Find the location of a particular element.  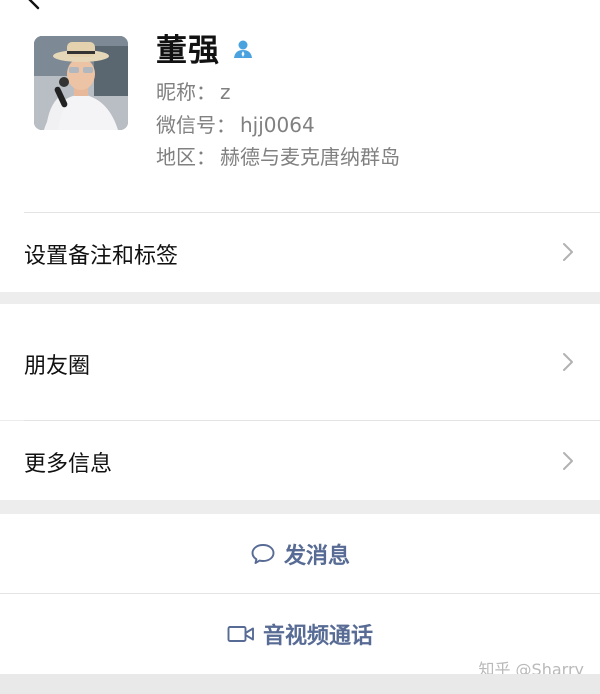

avatar-photo is located at coordinates (81, 83).